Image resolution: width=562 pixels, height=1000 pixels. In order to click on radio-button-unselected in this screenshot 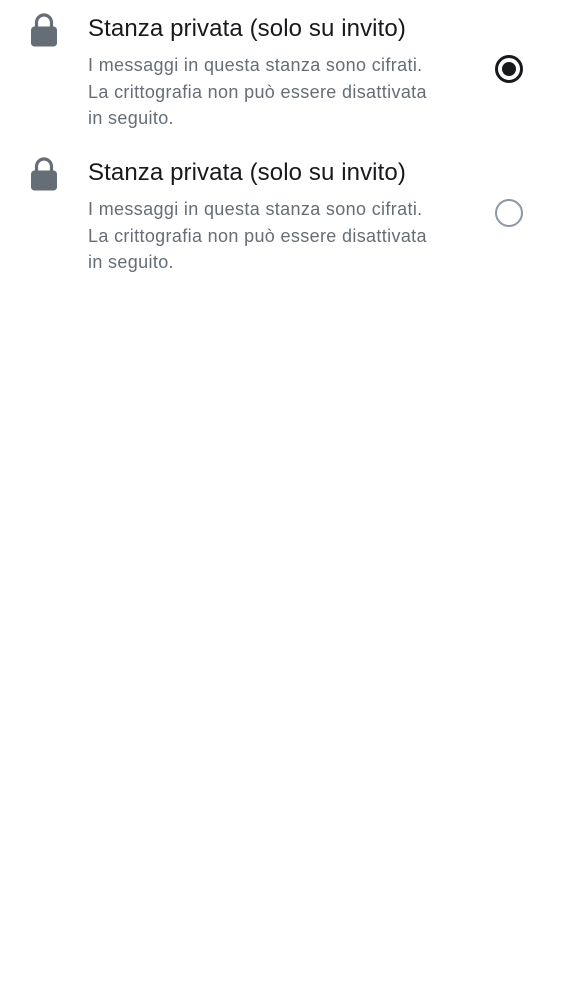, I will do `click(509, 213)`.